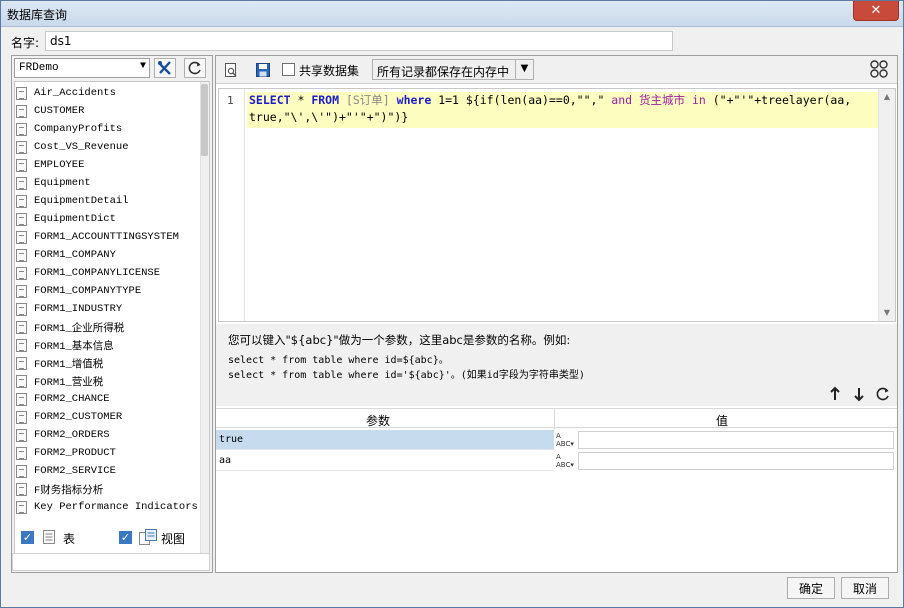 Image resolution: width=904 pixels, height=608 pixels. Describe the element at coordinates (556, 70) in the screenshot. I see `editor-toolbar: 共享数据集 所有记录都保存在内存中 ▼` at that location.